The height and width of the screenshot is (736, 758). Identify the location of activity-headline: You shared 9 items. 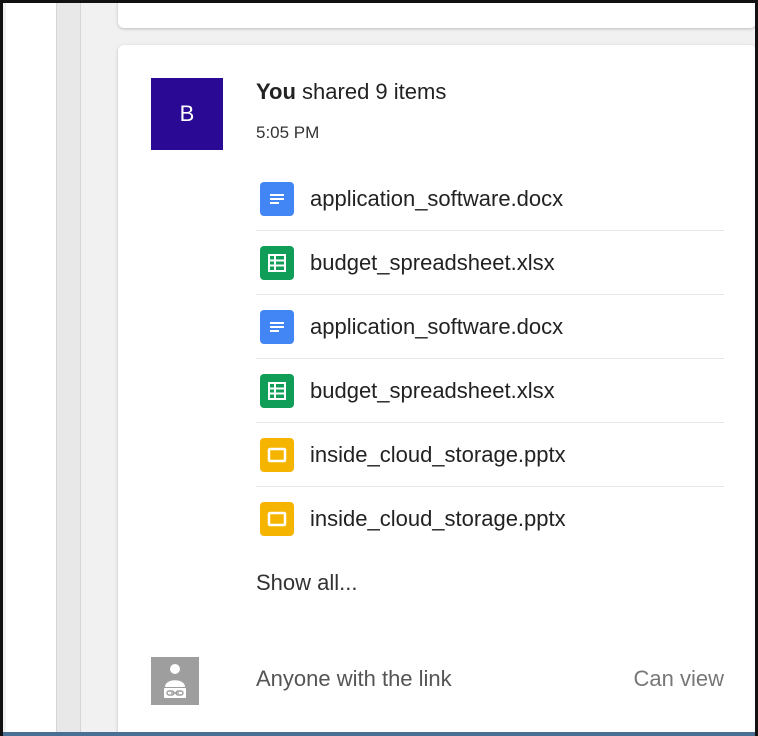
(351, 92).